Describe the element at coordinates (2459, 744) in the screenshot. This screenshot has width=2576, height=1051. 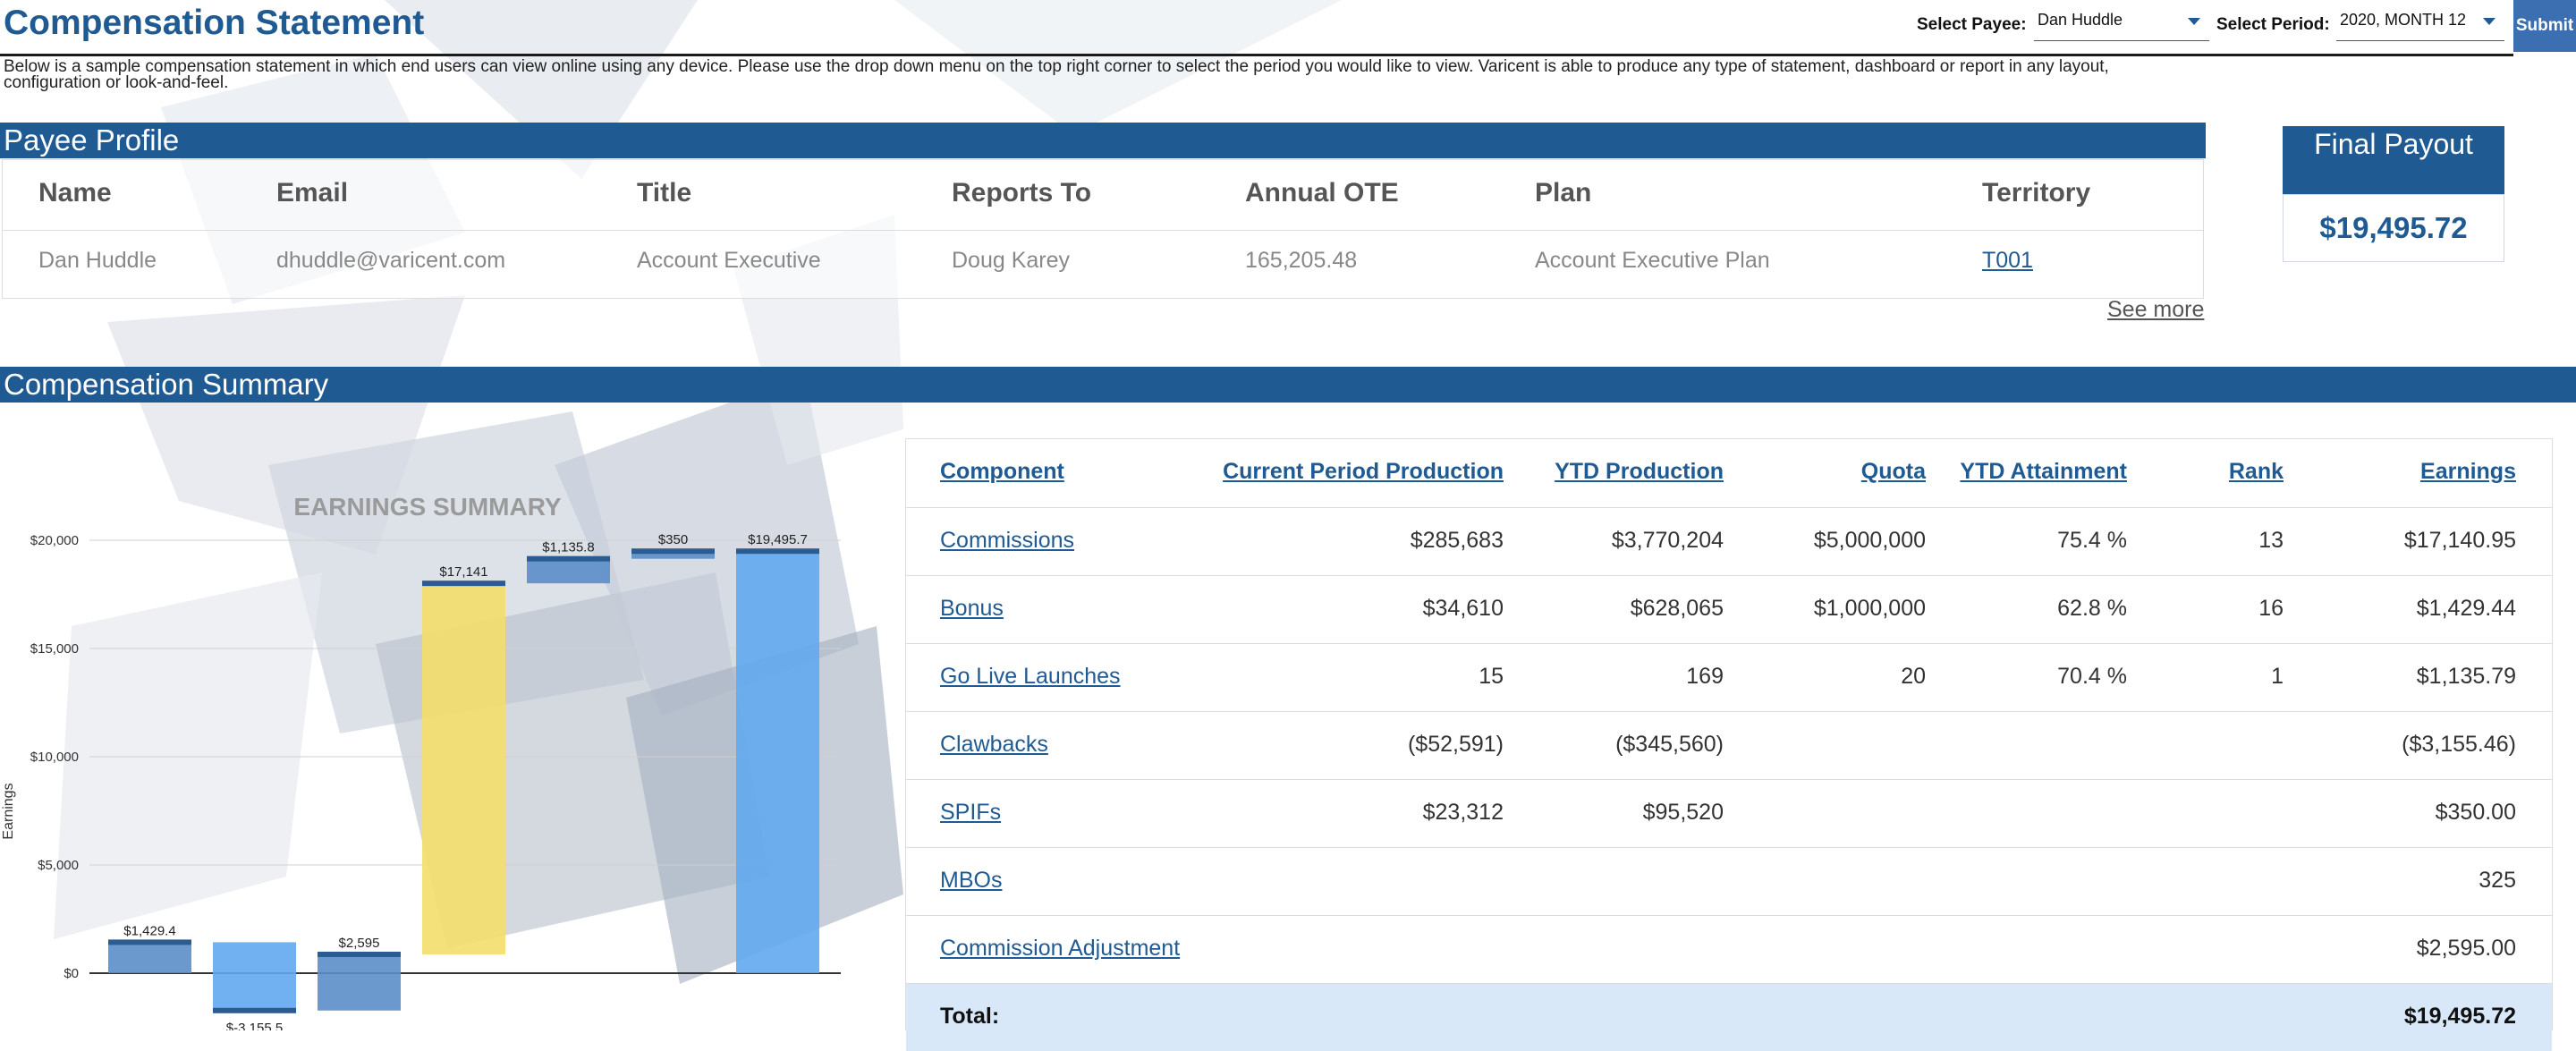
I see `cell-earnings: ($3,155.46)` at that location.